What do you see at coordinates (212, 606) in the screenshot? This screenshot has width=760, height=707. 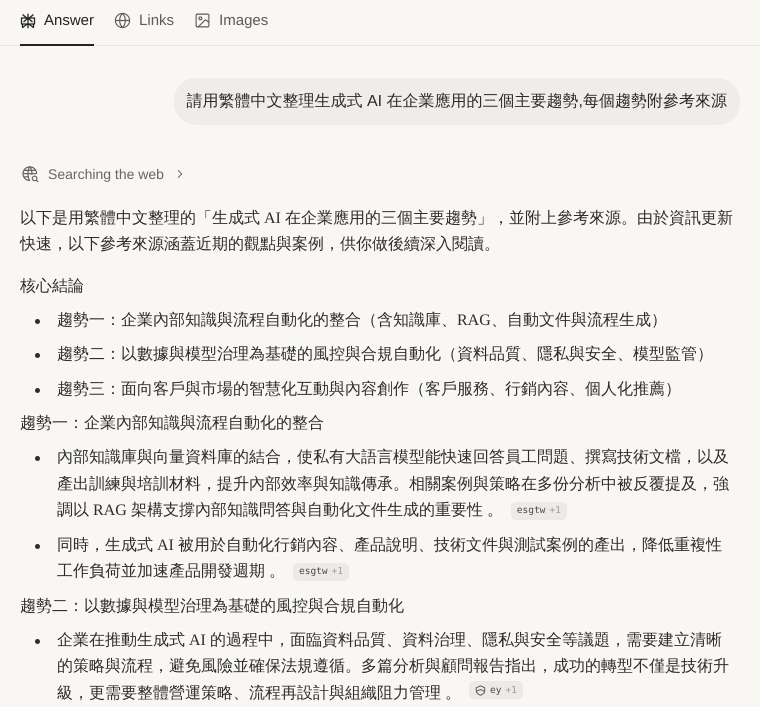 I see `section-heading: 趨勢二：以數據與模型治理為基礎的風控與合規自動化` at bounding box center [212, 606].